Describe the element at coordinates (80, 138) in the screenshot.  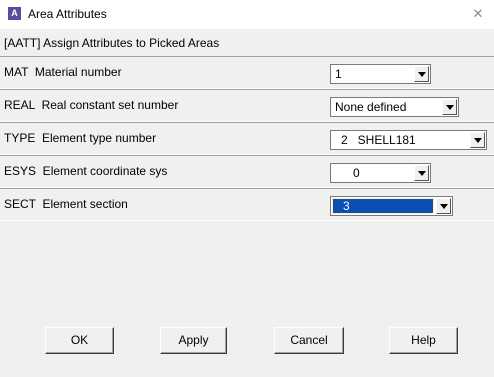
I see `field-label-type: TYPE Element type number` at that location.